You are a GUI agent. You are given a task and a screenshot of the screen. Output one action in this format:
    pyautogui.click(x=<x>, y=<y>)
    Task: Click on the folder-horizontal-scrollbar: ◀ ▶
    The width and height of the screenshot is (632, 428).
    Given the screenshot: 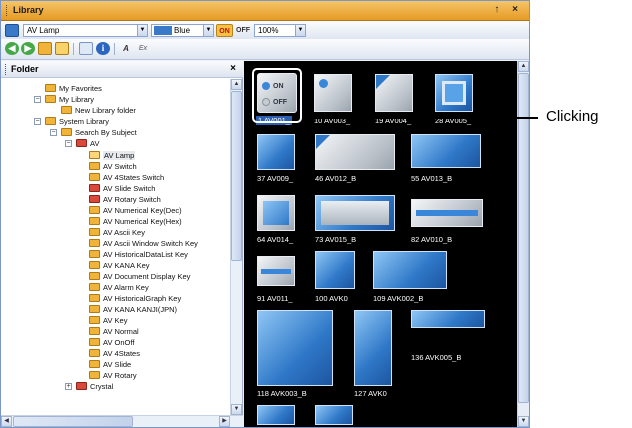 What is the action you would take?
    pyautogui.click(x=122, y=421)
    